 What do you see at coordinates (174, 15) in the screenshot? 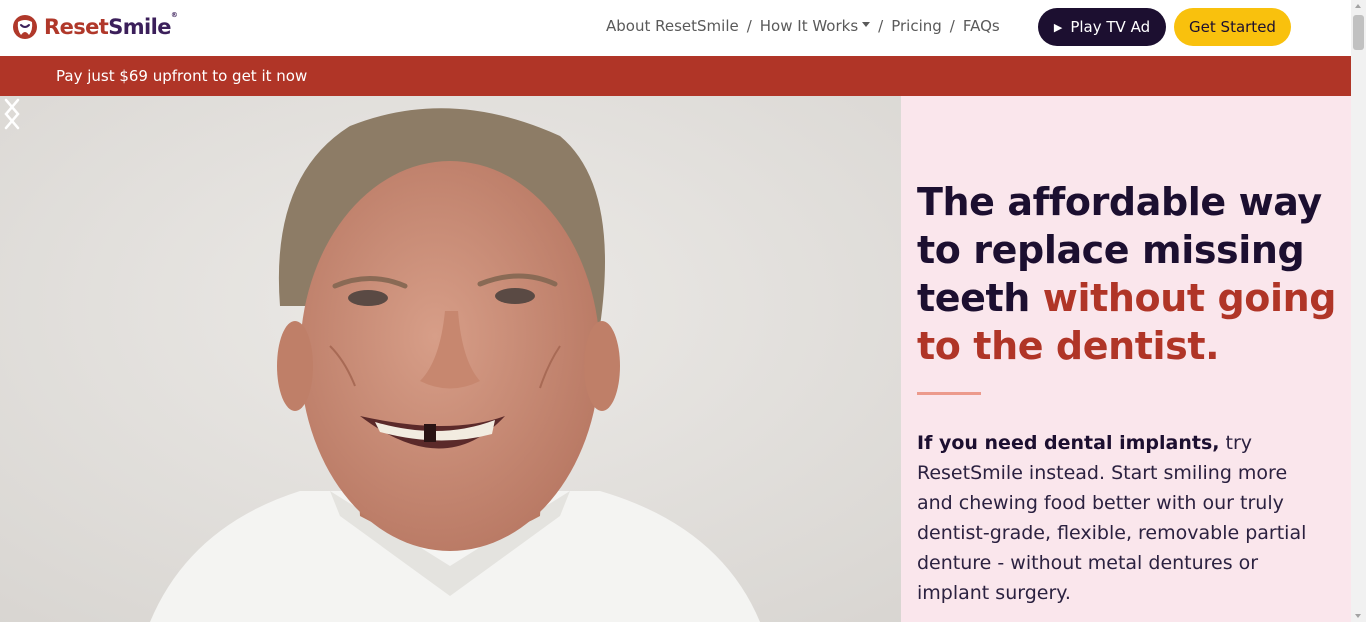
I see `registered-mark: ®` at bounding box center [174, 15].